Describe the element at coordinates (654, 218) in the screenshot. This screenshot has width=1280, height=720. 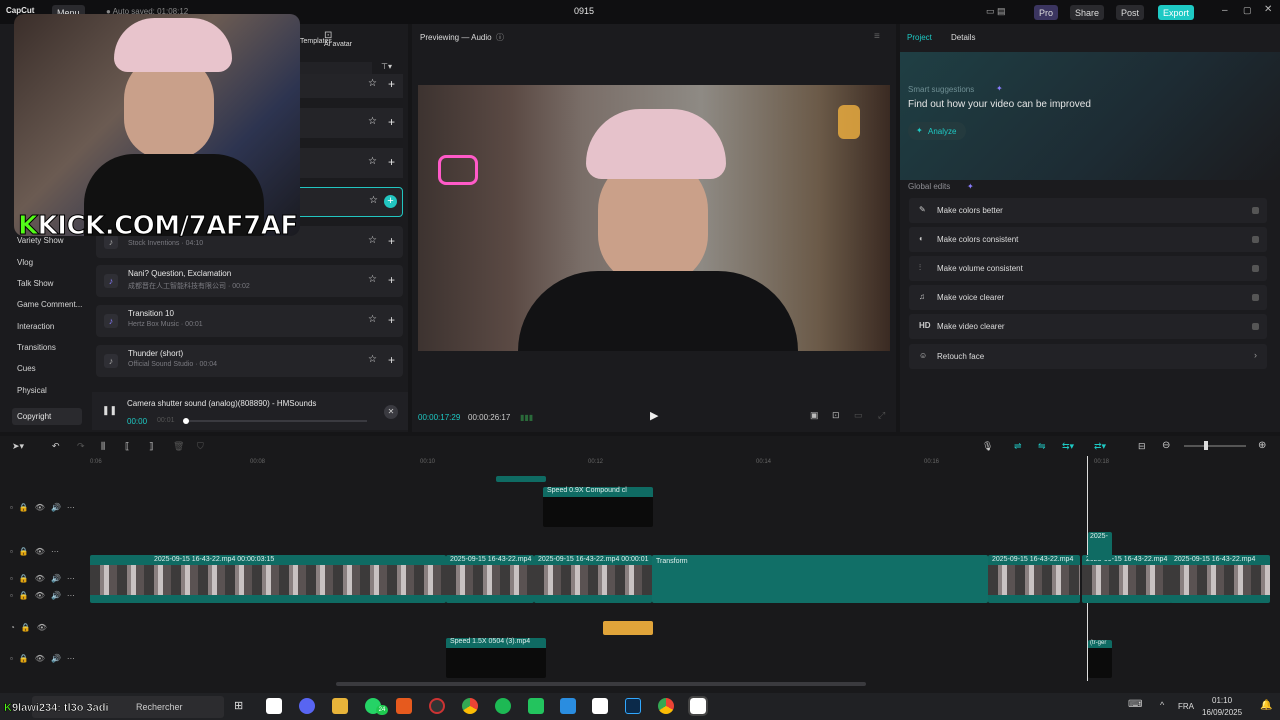
I see `video-frame` at that location.